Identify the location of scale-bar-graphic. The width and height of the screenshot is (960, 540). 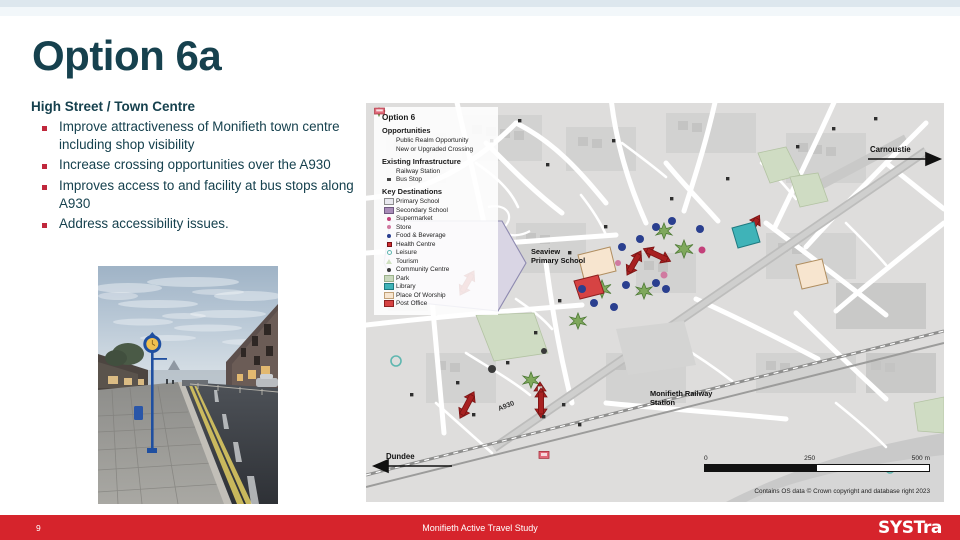
(817, 468).